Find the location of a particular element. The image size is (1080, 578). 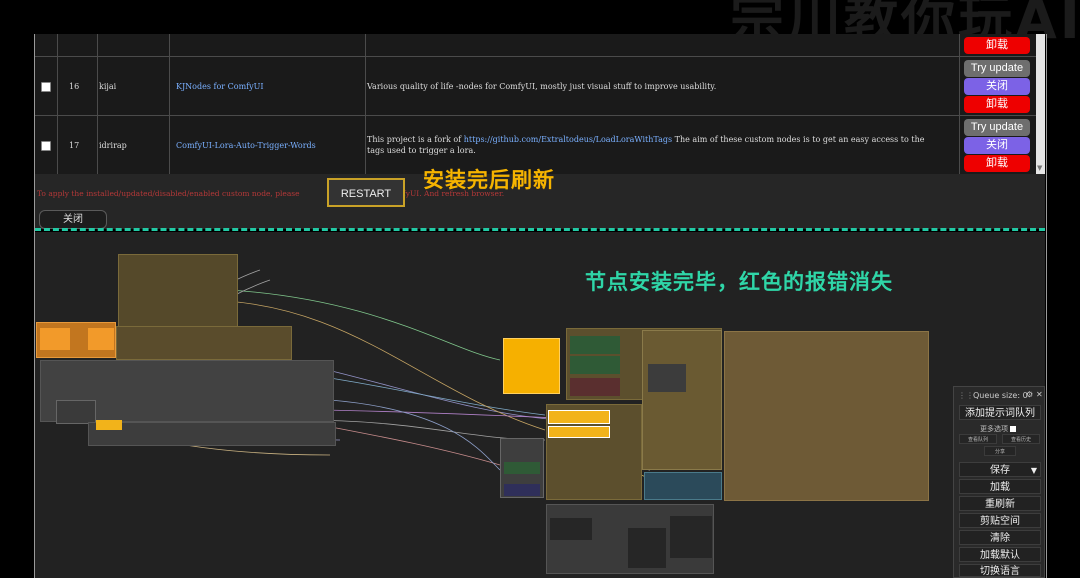

graph-node-image is located at coordinates (826, 416).